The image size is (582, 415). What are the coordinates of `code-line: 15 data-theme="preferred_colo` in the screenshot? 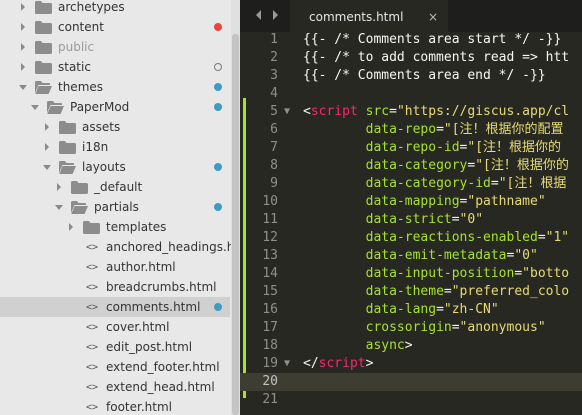 It's located at (411, 292).